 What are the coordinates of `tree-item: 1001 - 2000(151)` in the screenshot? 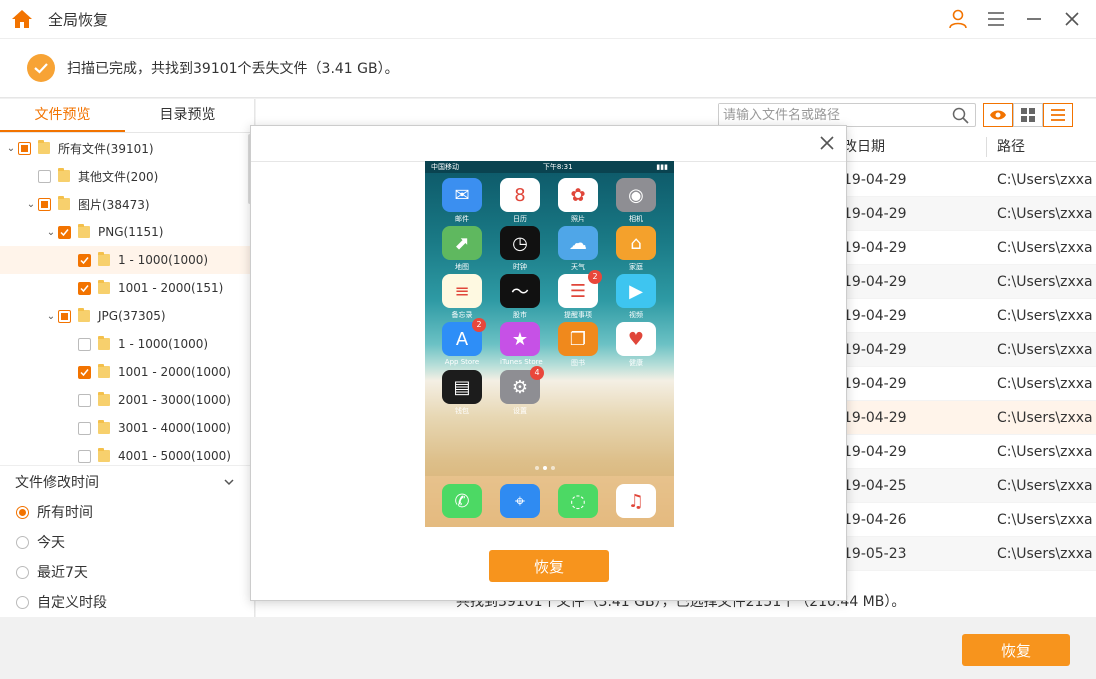 It's located at (125, 288).